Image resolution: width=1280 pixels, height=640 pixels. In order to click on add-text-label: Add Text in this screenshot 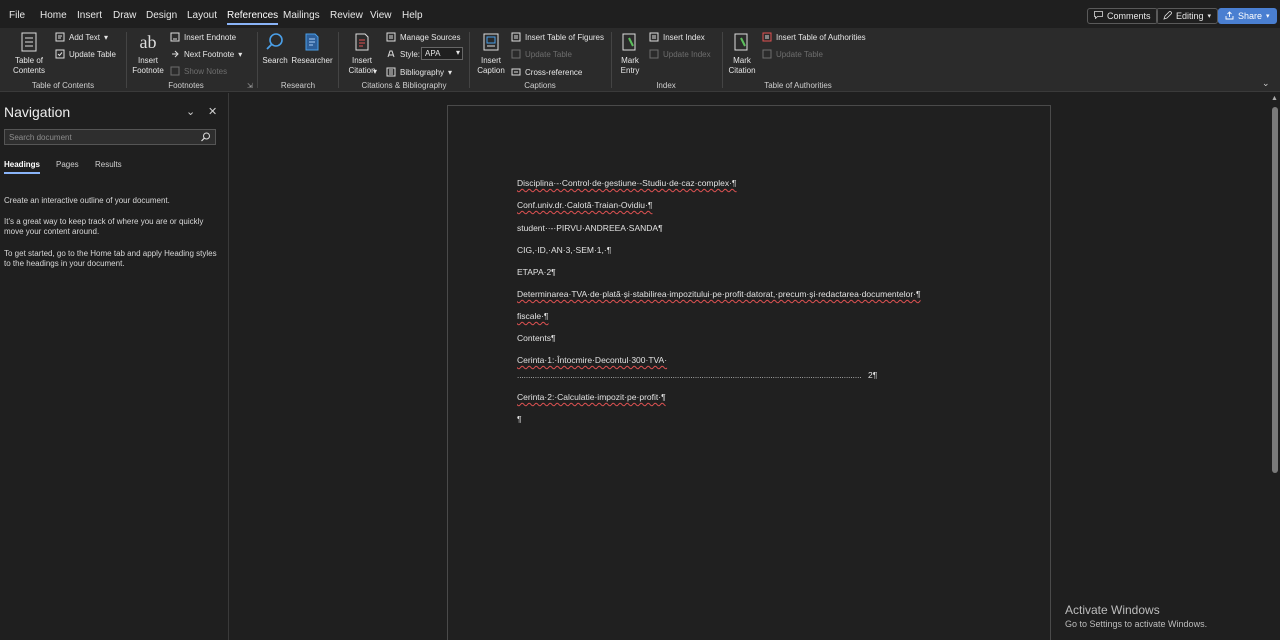, I will do `click(84, 37)`.